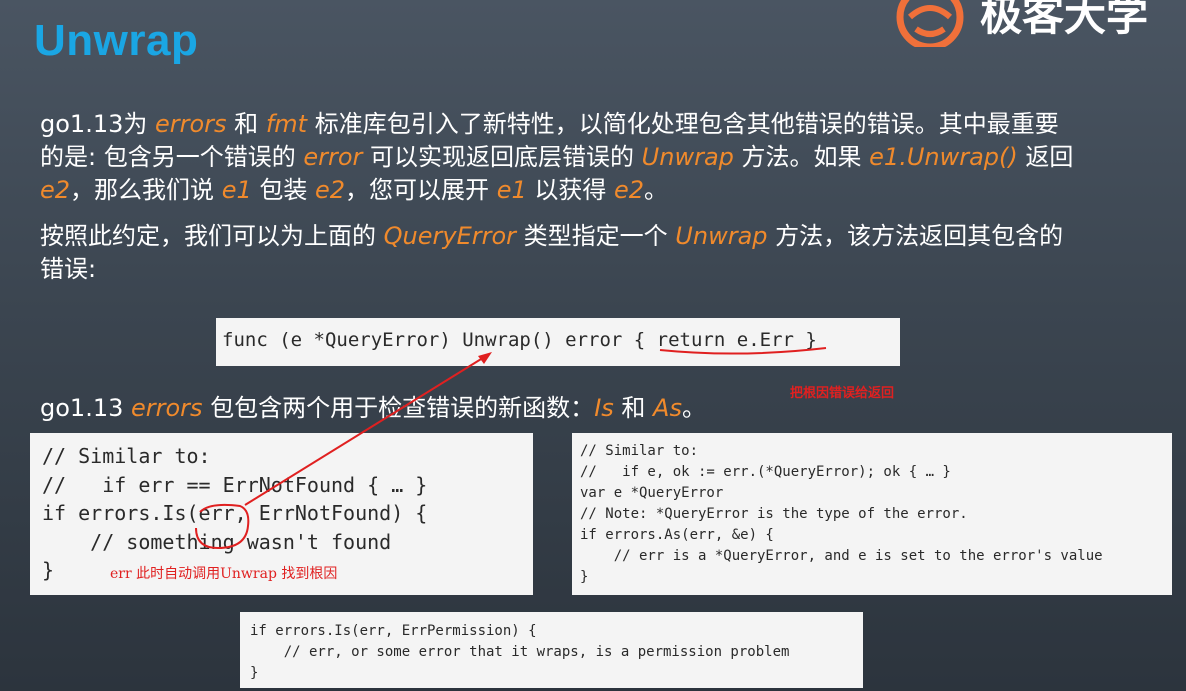  I want to click on highlight-term: fmt, so click(286, 124).